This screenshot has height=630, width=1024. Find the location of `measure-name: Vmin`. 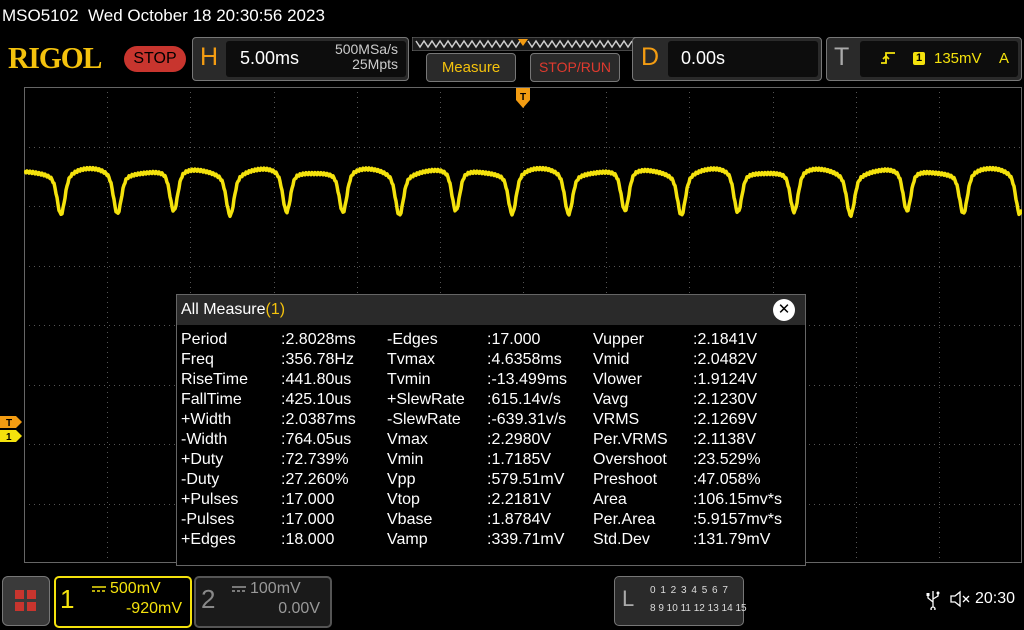

measure-name: Vmin is located at coordinates (405, 459).